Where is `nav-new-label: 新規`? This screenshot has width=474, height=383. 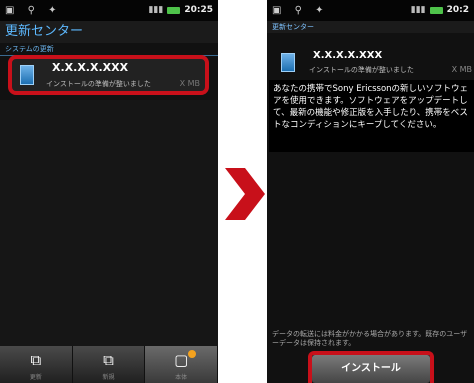 nav-new-label: 新規 is located at coordinates (108, 377).